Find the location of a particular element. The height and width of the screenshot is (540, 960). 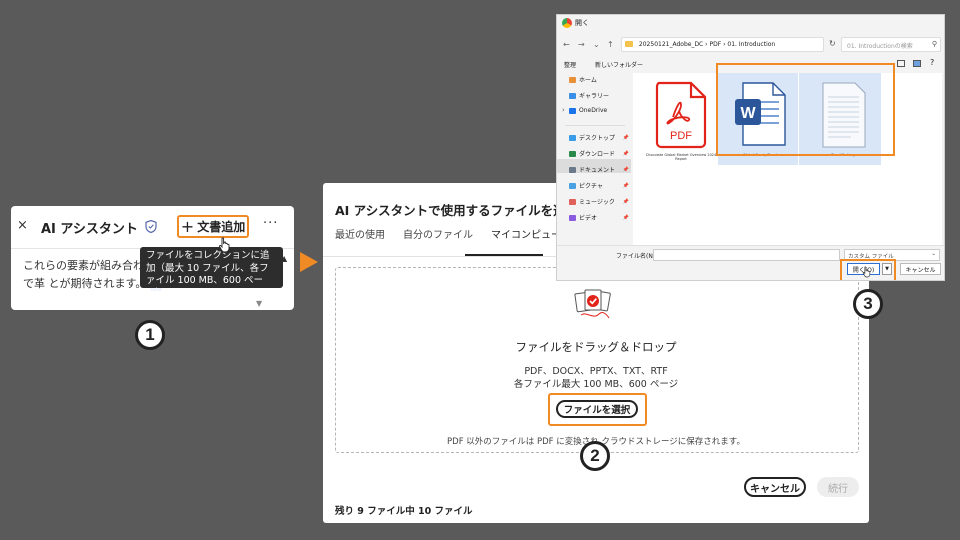

back-icon: ← is located at coordinates (566, 44).